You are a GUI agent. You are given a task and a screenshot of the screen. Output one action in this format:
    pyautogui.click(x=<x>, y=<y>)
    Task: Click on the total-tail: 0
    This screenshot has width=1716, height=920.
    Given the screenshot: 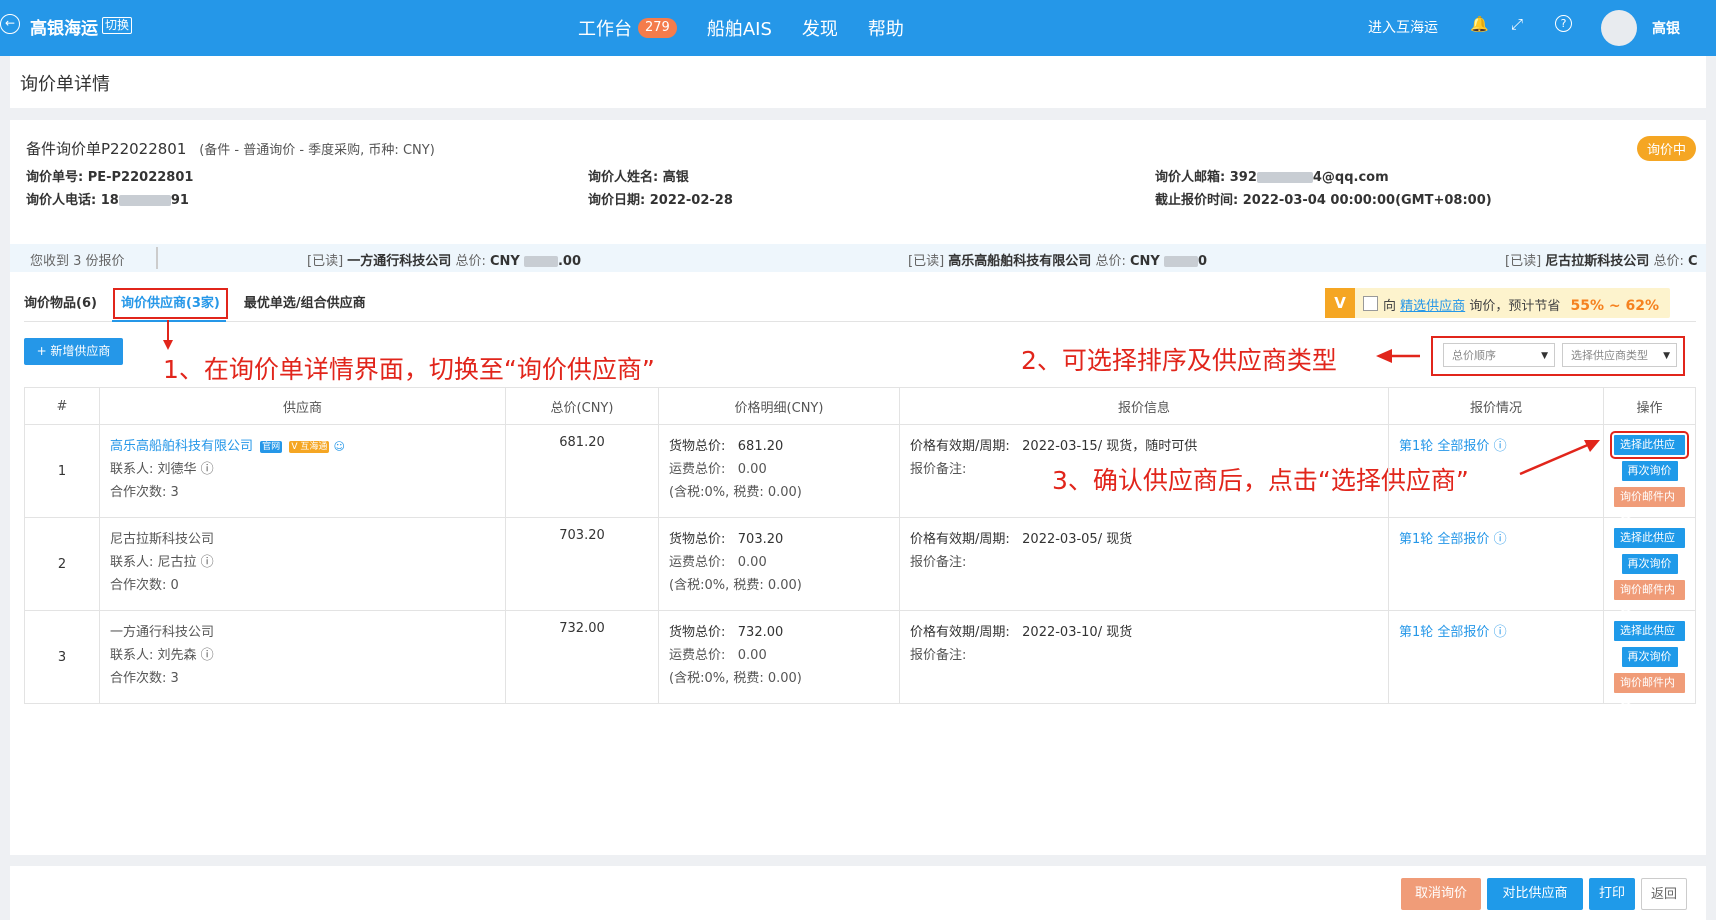 What is the action you would take?
    pyautogui.click(x=1202, y=261)
    